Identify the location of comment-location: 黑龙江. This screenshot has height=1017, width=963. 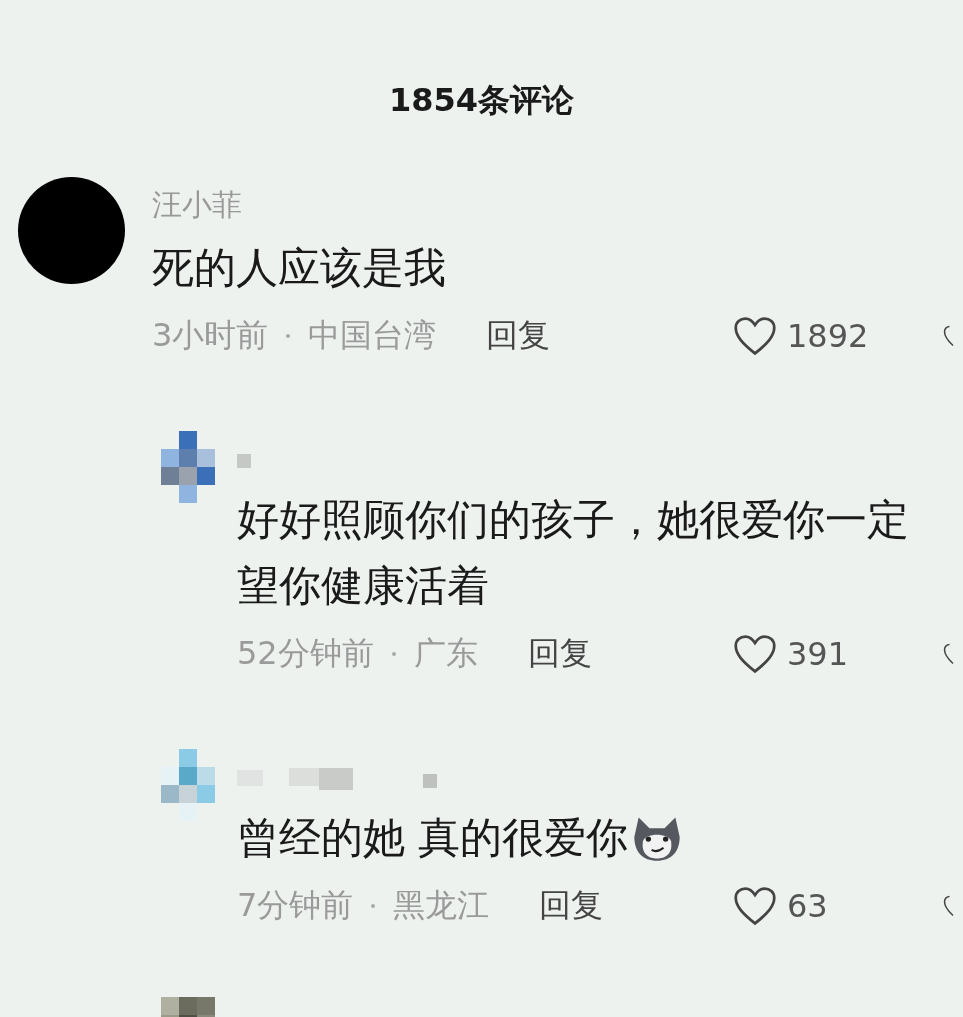
(441, 906).